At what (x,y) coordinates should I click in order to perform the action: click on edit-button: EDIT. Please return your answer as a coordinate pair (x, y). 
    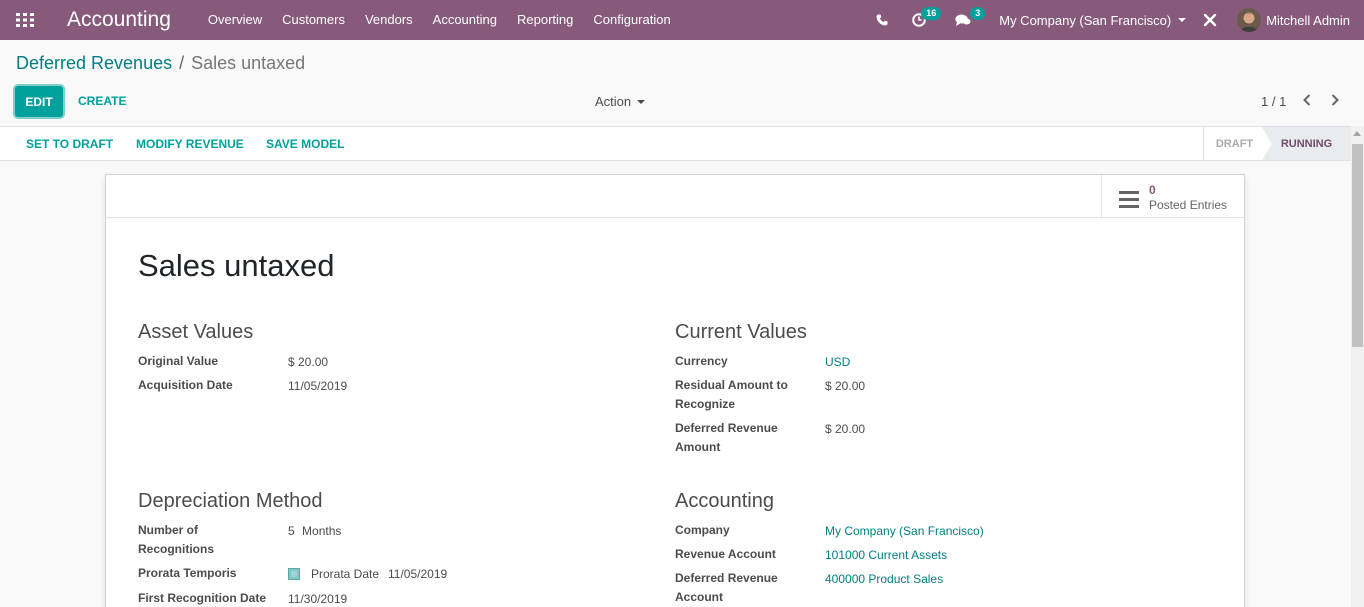
    Looking at the image, I should click on (39, 101).